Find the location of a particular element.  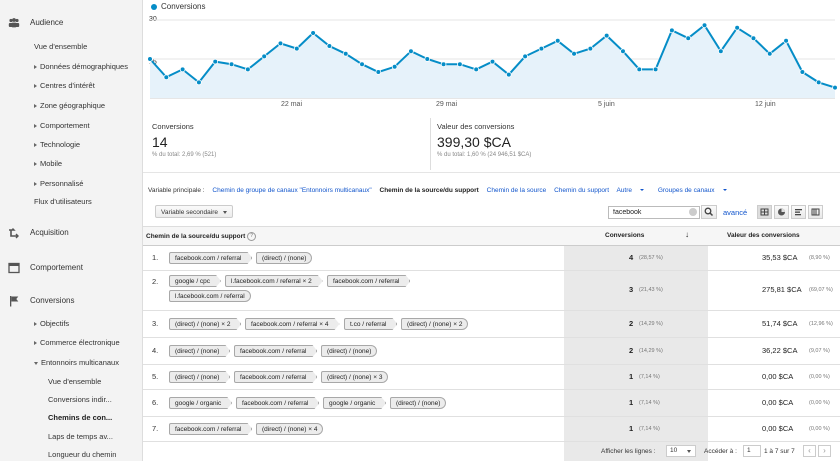

dimension-option-source-medium-path: Chemin de la source/du support is located at coordinates (429, 190).